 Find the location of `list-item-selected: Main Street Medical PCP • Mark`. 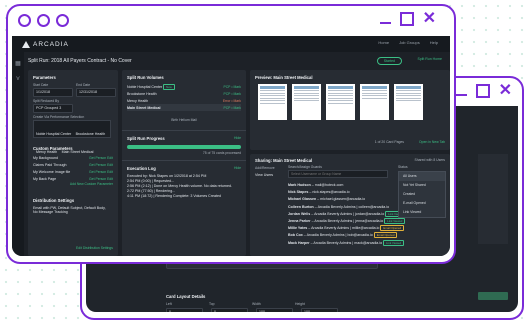

list-item-selected: Main Street Medical PCP • Mark is located at coordinates (184, 107).